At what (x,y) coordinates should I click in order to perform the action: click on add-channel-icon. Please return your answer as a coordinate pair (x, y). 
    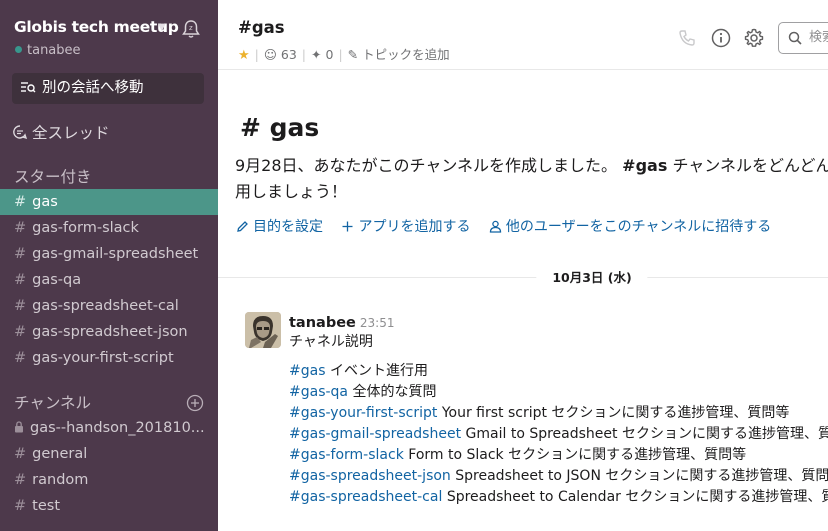
    Looking at the image, I should click on (195, 403).